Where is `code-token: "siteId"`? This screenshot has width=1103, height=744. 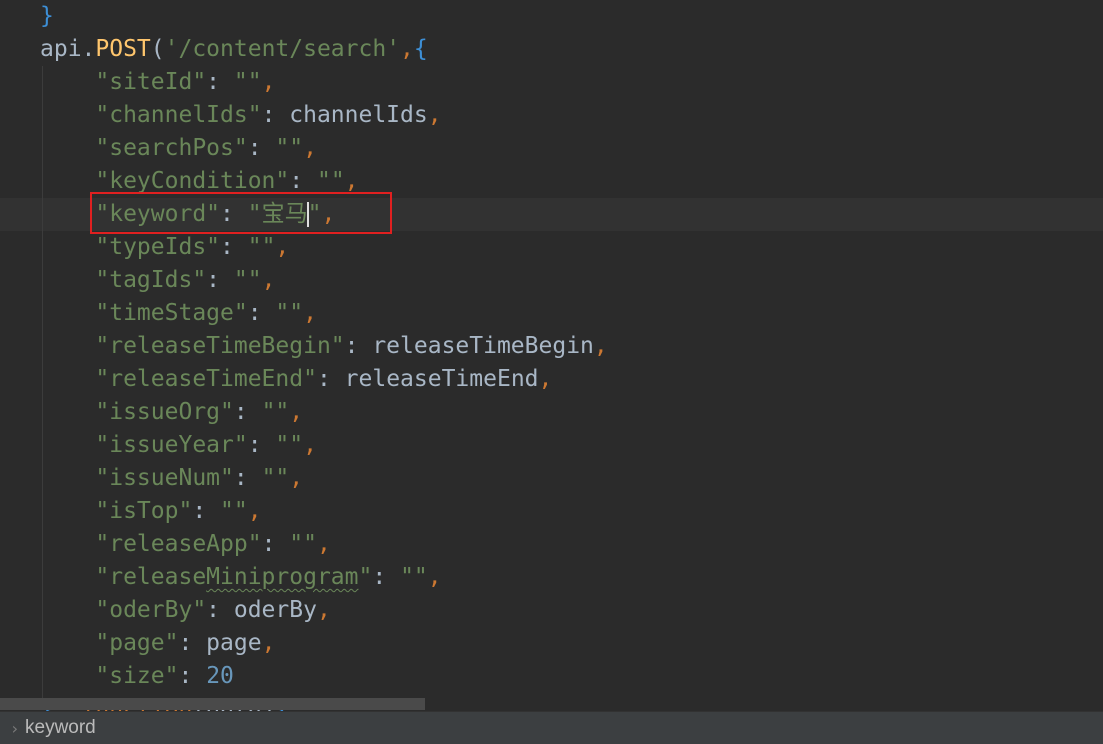 code-token: "siteId" is located at coordinates (151, 82).